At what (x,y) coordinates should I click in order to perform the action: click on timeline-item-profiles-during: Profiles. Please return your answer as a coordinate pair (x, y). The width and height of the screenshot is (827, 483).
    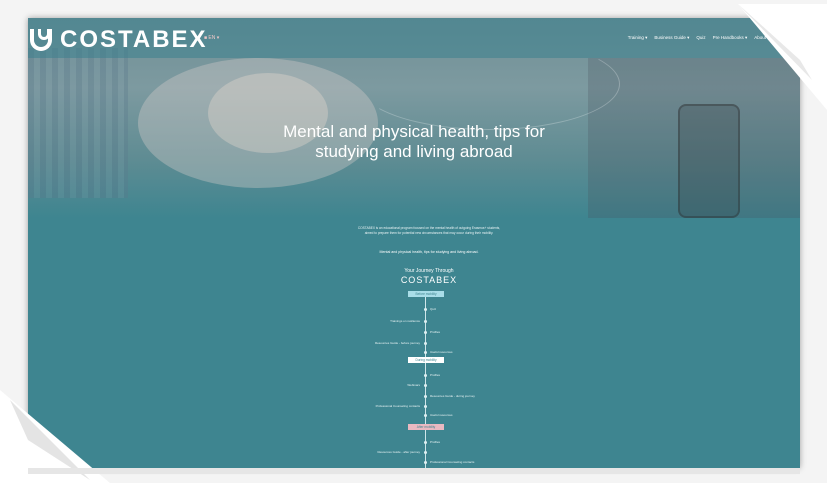
    Looking at the image, I should click on (435, 375).